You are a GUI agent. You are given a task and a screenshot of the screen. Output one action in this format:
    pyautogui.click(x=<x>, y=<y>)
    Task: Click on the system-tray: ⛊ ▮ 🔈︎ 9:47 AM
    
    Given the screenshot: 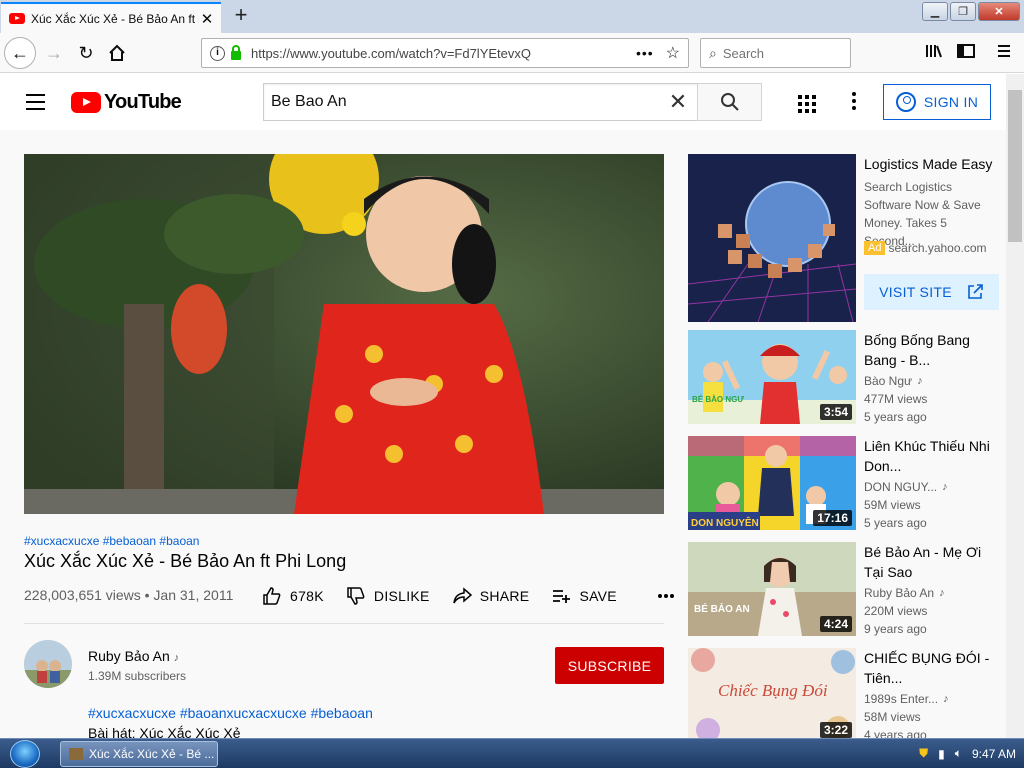 What is the action you would take?
    pyautogui.click(x=967, y=753)
    